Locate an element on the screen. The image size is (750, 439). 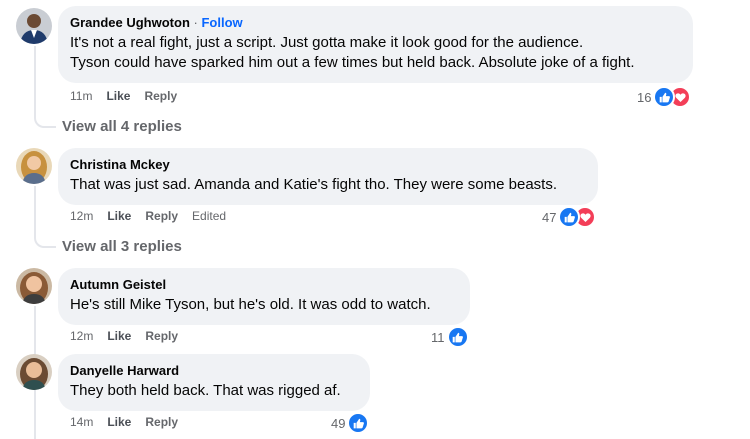
comment-timestamp: 11m is located at coordinates (81, 96).